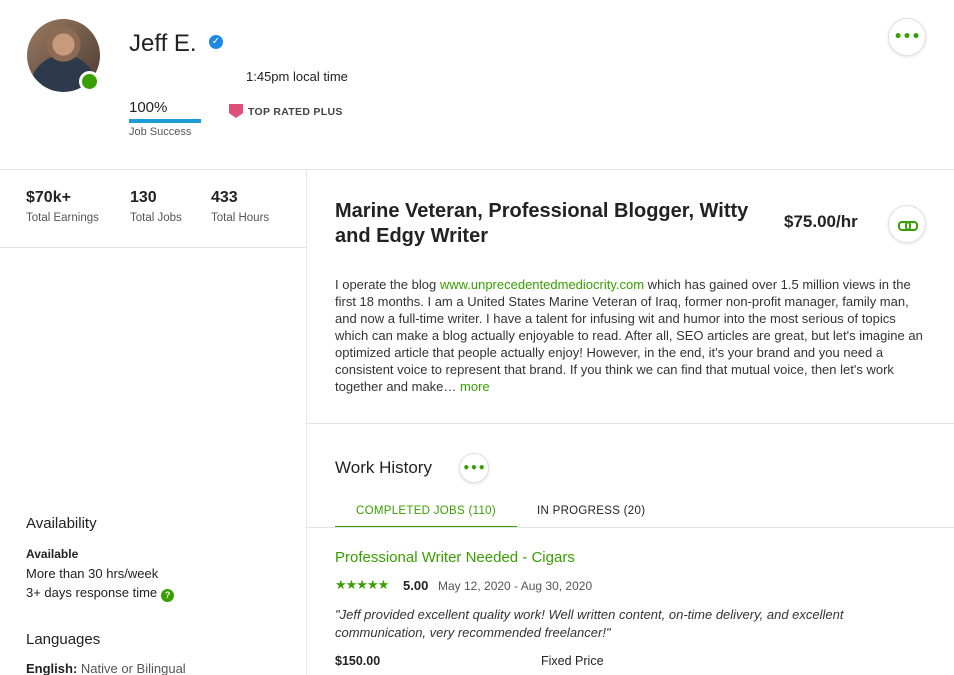 This screenshot has width=954, height=675. I want to click on job-price: $150.00, so click(358, 661).